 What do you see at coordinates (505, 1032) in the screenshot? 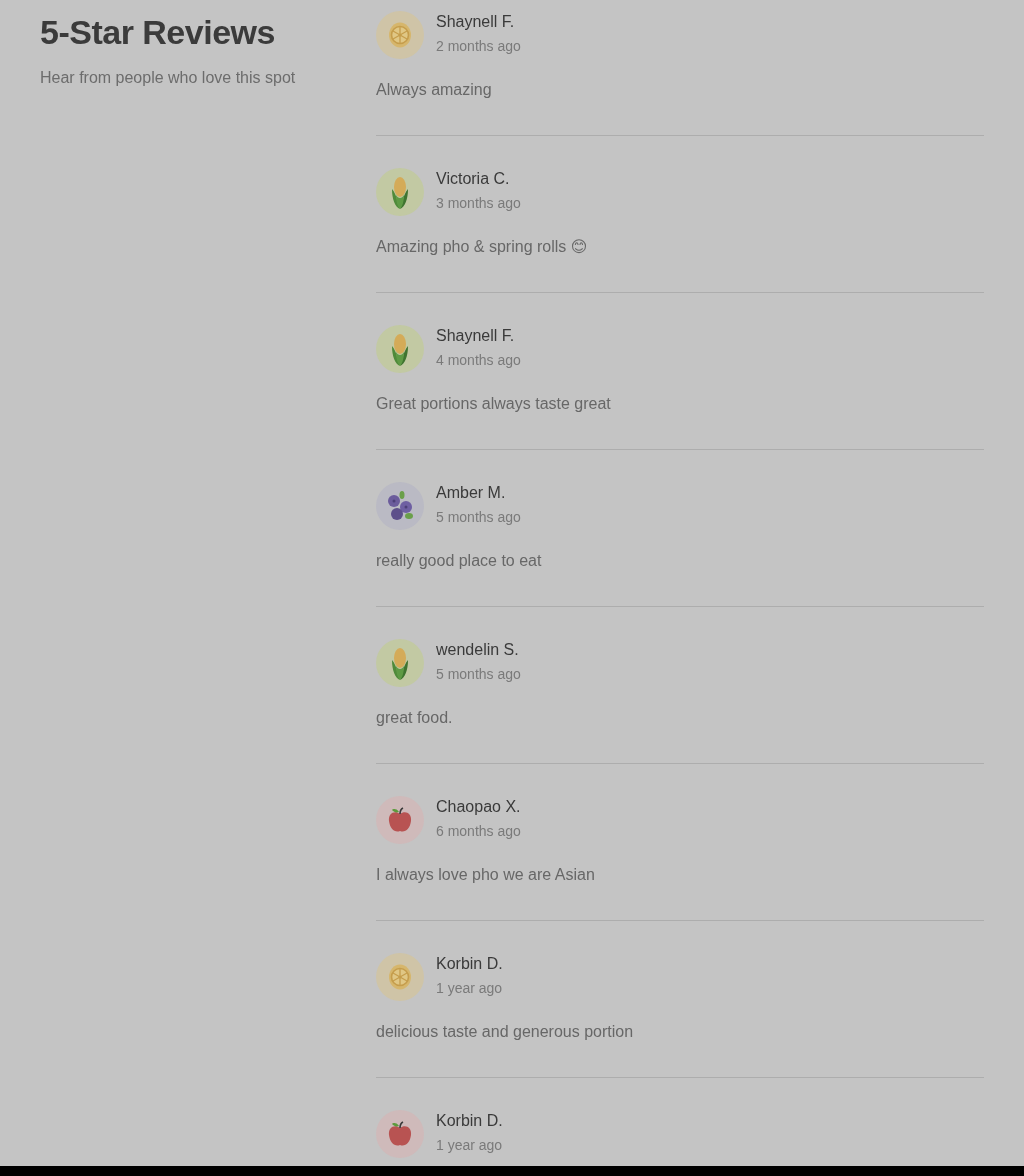
I see `review-text: delicious taste and generous portion` at bounding box center [505, 1032].